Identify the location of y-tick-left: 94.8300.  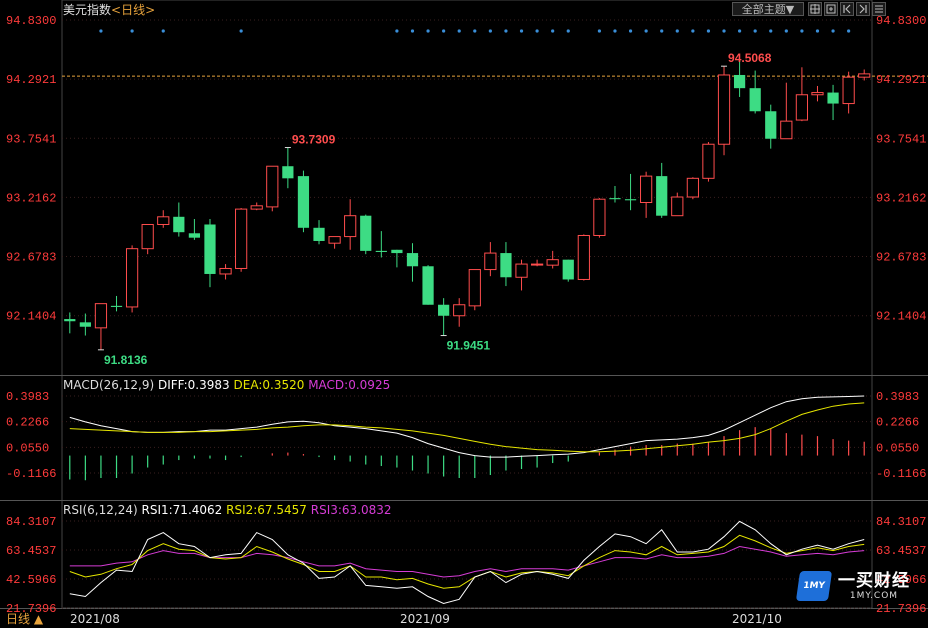
(31, 21).